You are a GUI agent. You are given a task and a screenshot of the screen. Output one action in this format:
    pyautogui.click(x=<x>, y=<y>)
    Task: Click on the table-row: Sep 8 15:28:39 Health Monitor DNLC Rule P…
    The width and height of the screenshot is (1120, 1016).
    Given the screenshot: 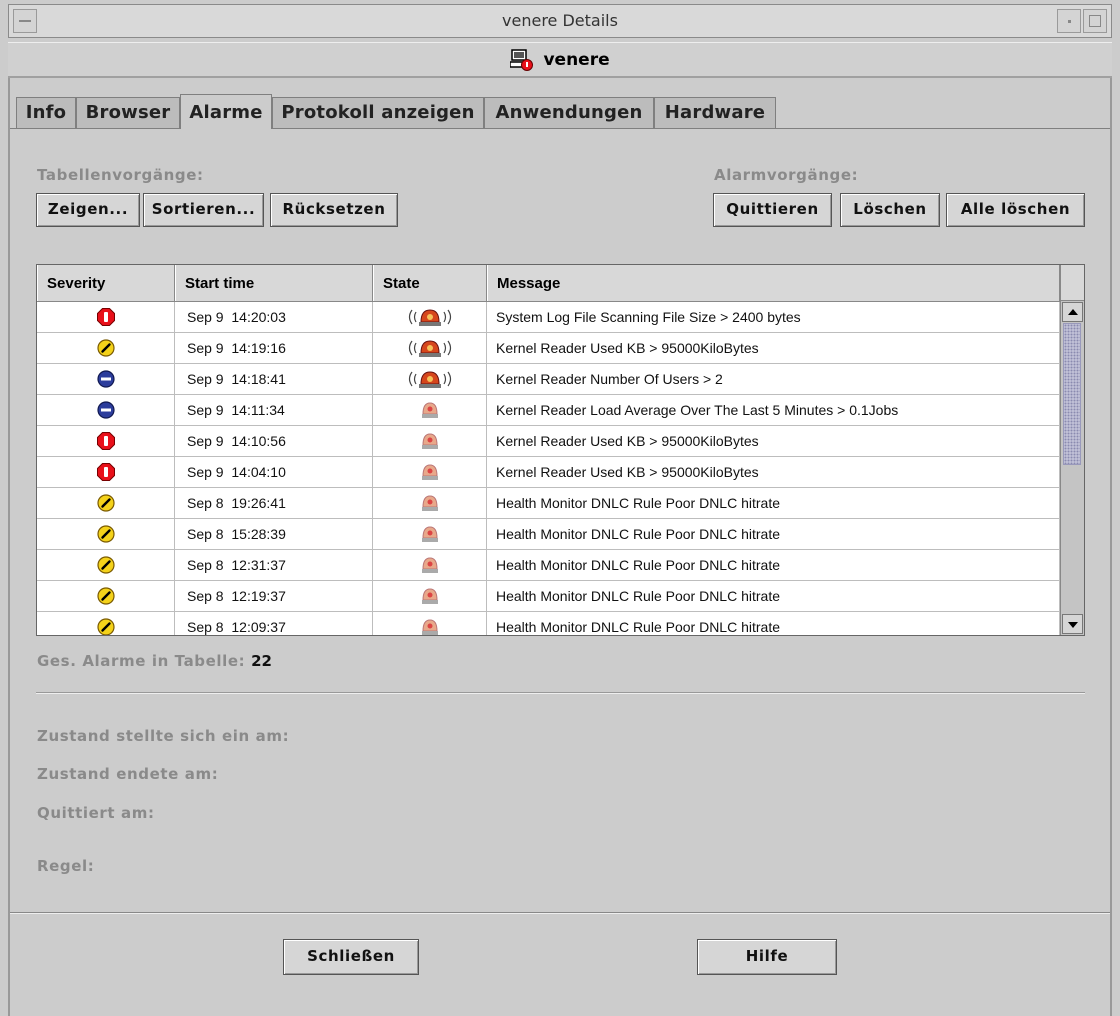 What is the action you would take?
    pyautogui.click(x=548, y=534)
    